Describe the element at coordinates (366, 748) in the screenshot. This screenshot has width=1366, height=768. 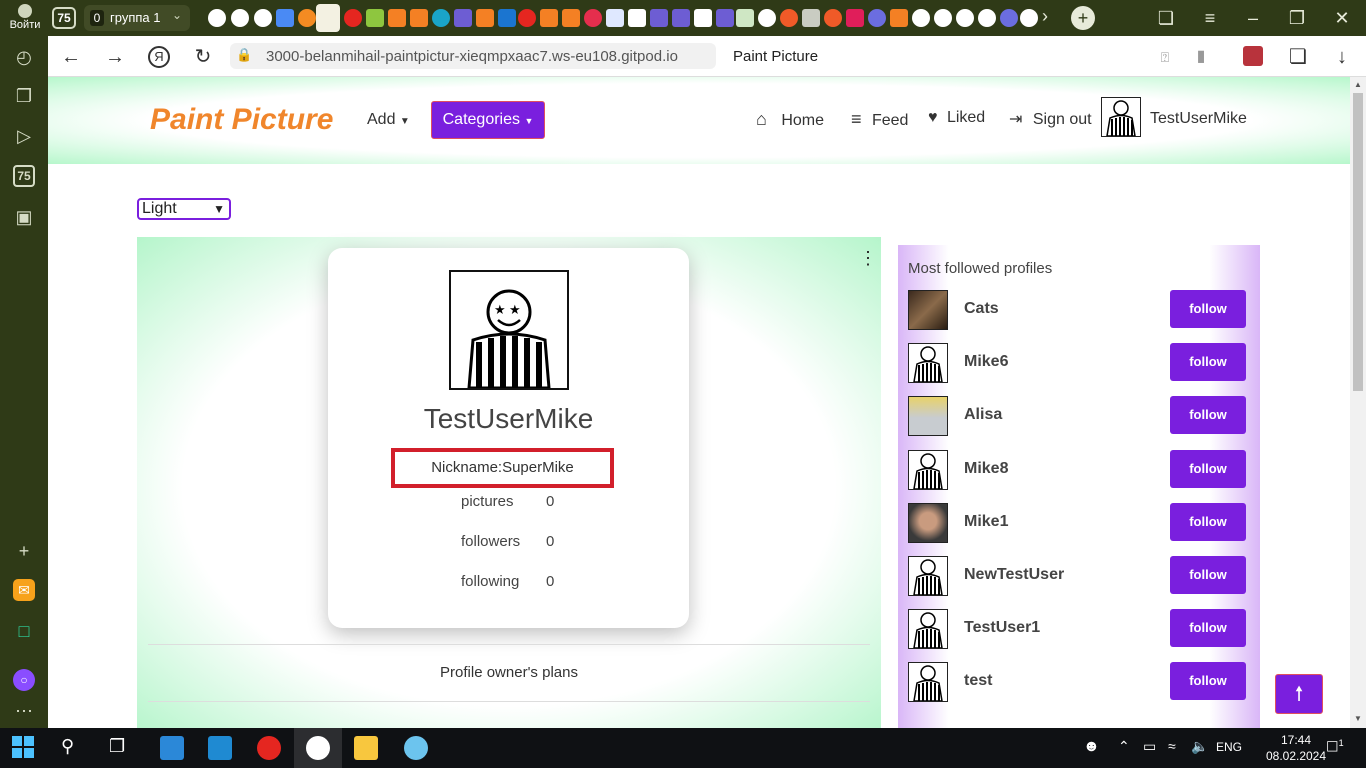
I see `file-explorer-icon` at that location.